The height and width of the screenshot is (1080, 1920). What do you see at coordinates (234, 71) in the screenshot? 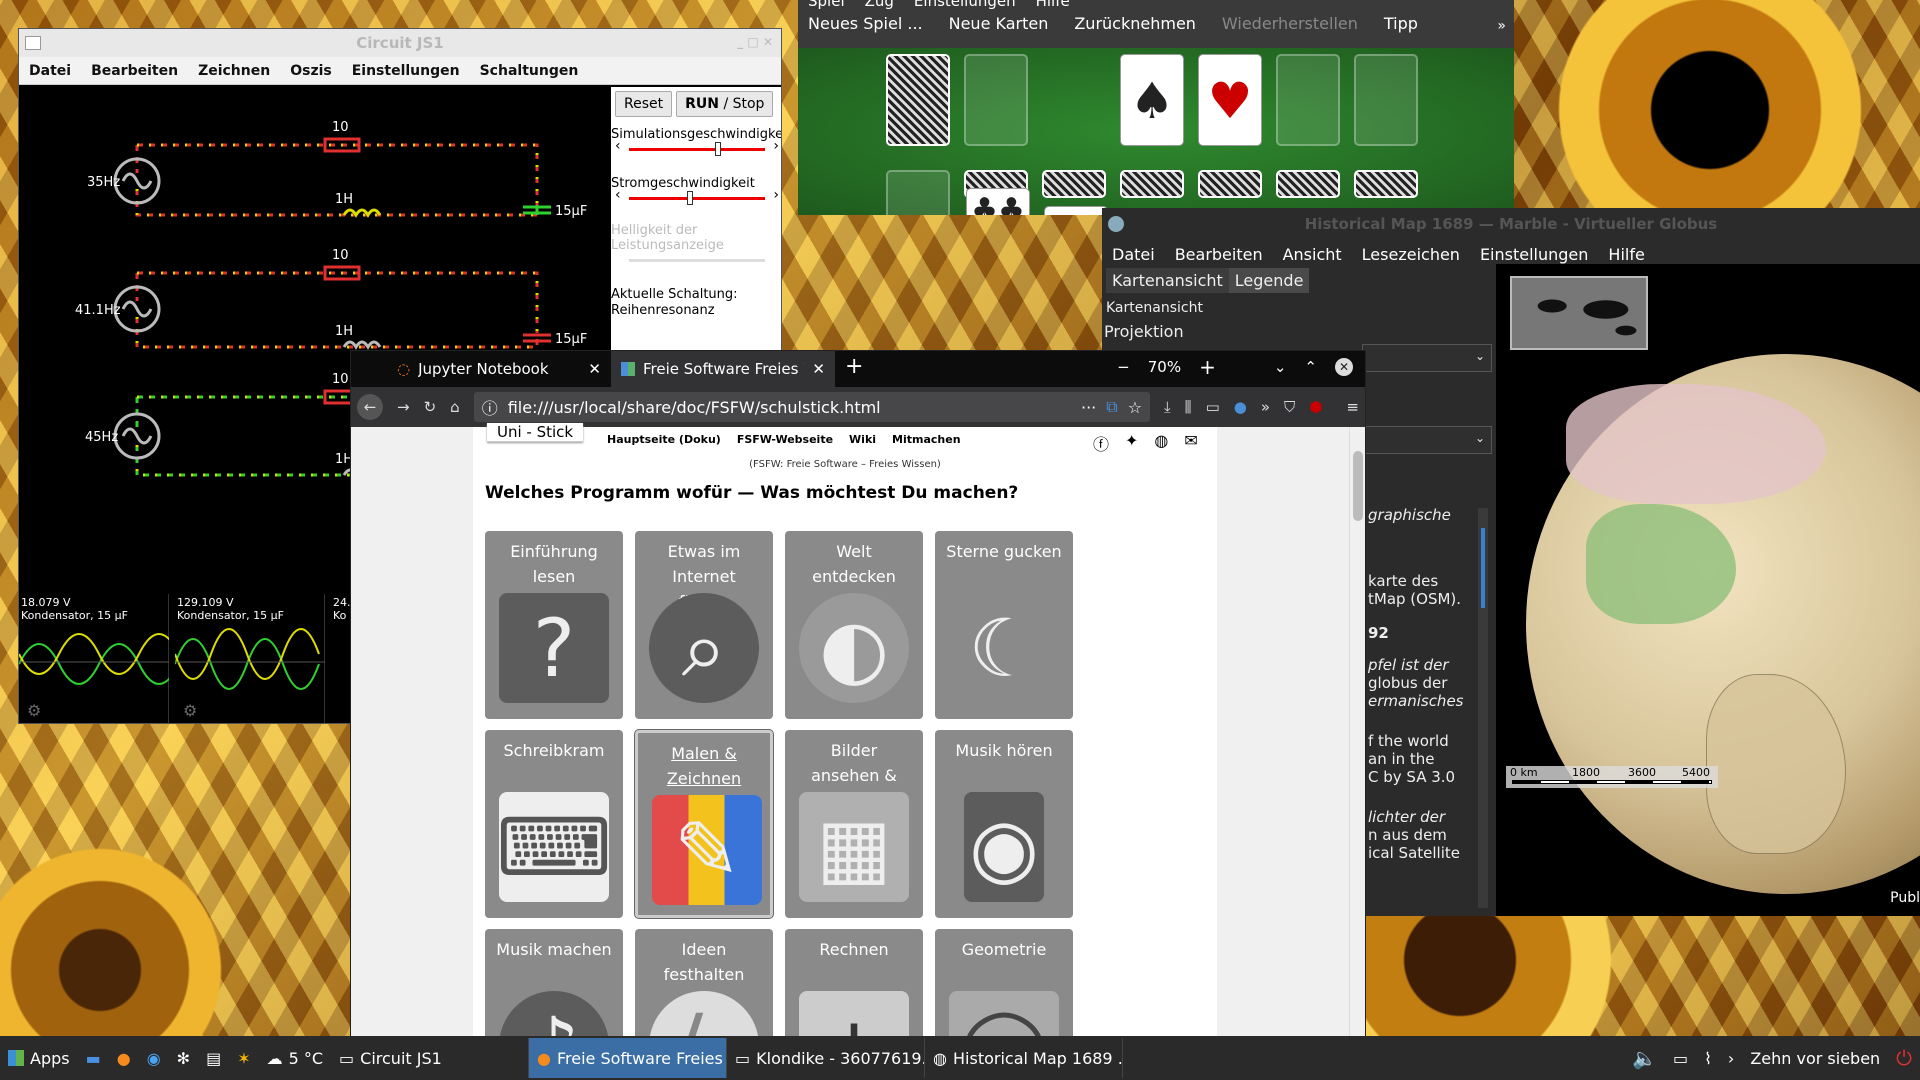
I see `menu-zeichnen: Zeichnen` at bounding box center [234, 71].